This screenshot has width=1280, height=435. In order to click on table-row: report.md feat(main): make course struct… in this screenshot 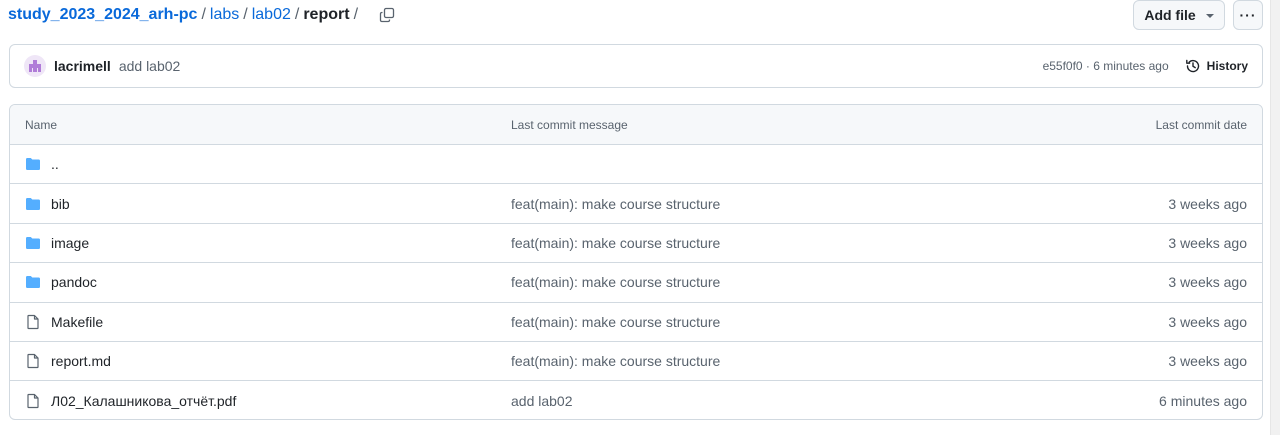, I will do `click(636, 362)`.